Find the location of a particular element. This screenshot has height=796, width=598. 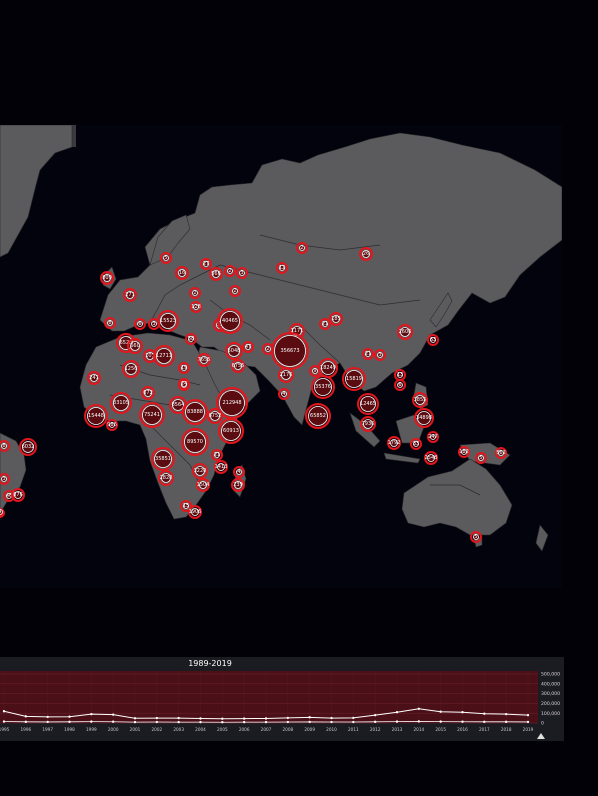

incident-marker: 3220 is located at coordinates (200, 471).